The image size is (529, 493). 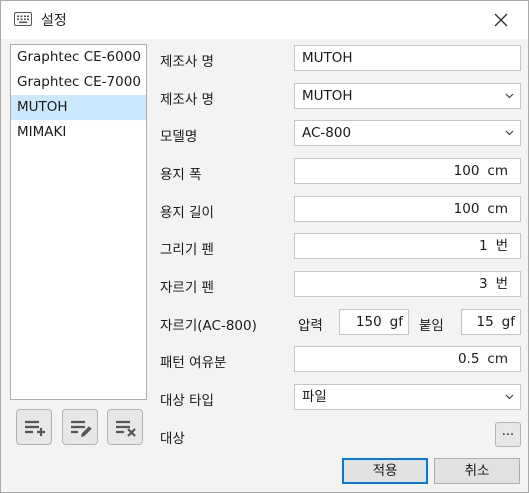 What do you see at coordinates (187, 250) in the screenshot?
I see `draw-pen-label: 그리기 펜` at bounding box center [187, 250].